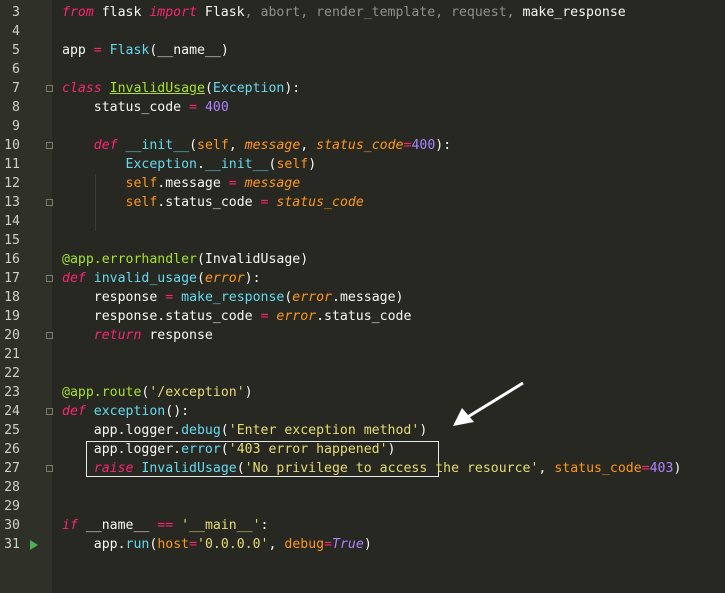 This screenshot has height=593, width=725. What do you see at coordinates (252, 278) in the screenshot?
I see `code-token: ):` at bounding box center [252, 278].